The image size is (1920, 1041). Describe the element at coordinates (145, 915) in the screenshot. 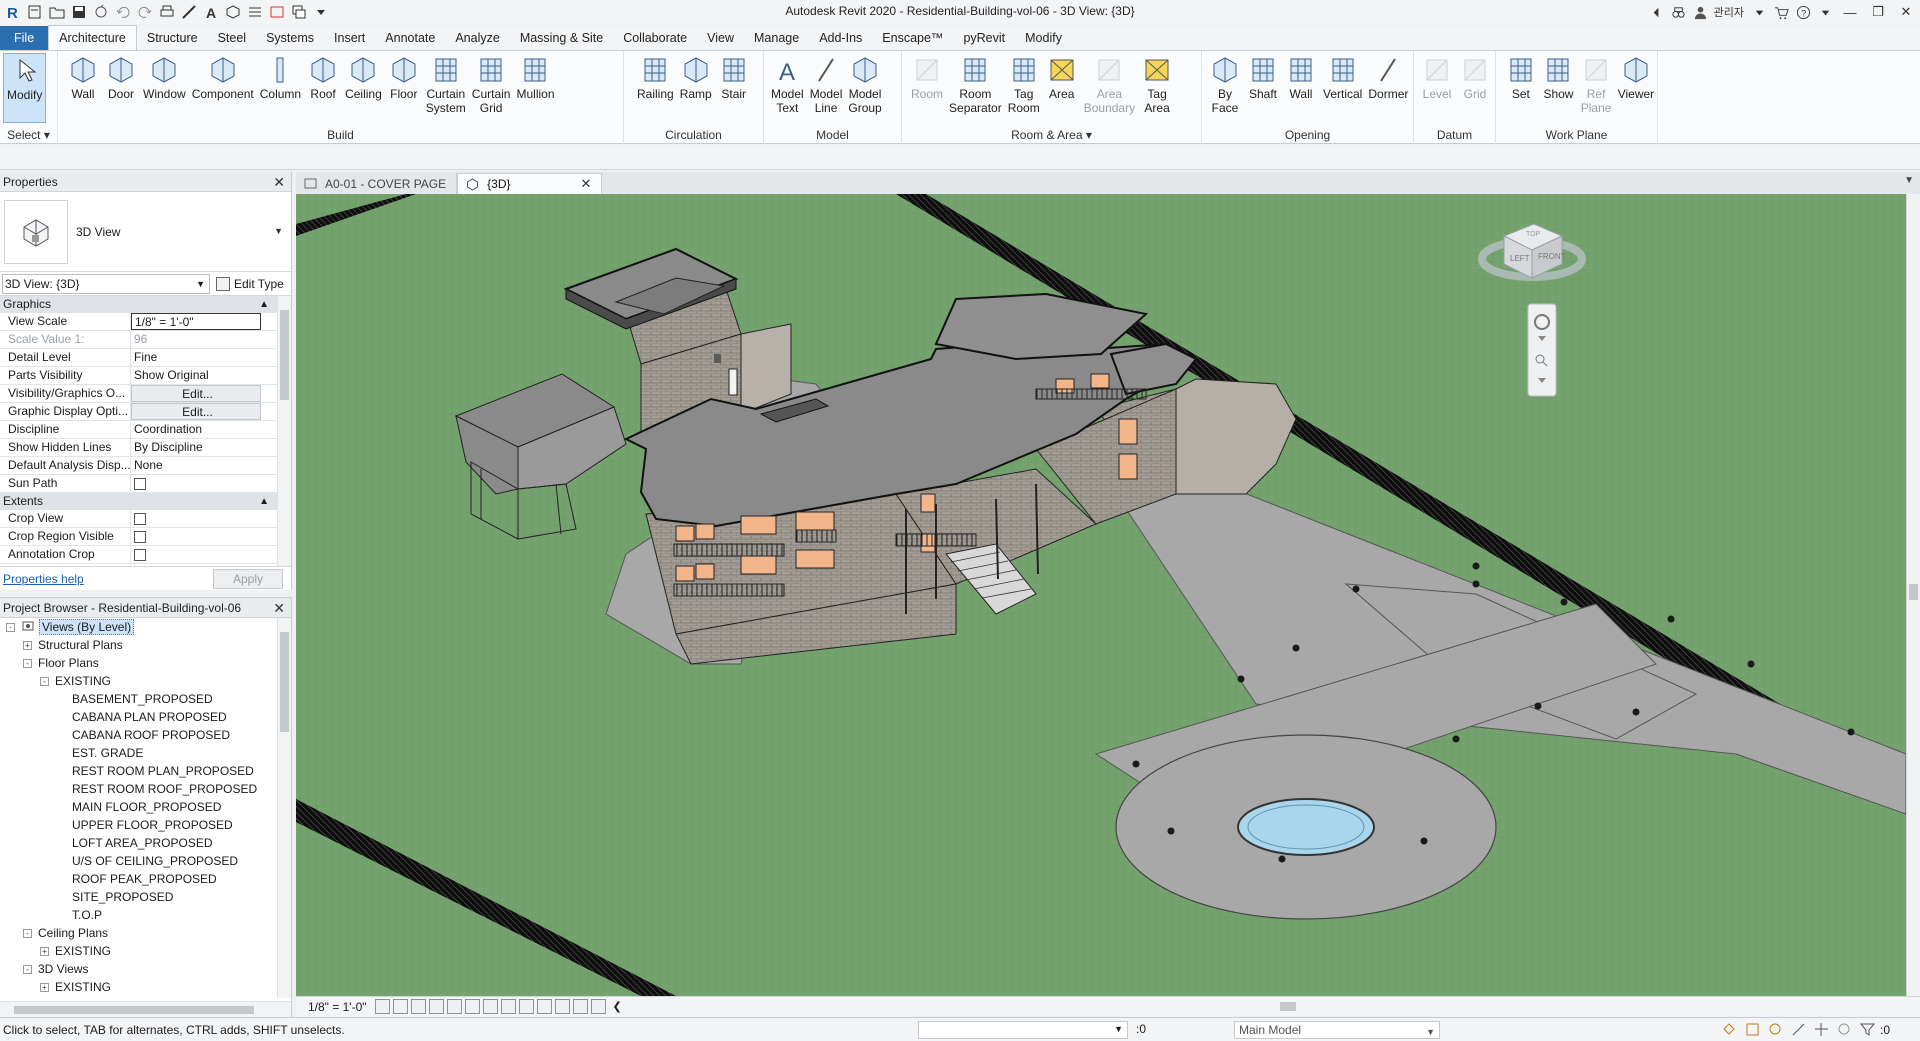

I see `browser-node-t-o-p: T.O.P` at that location.